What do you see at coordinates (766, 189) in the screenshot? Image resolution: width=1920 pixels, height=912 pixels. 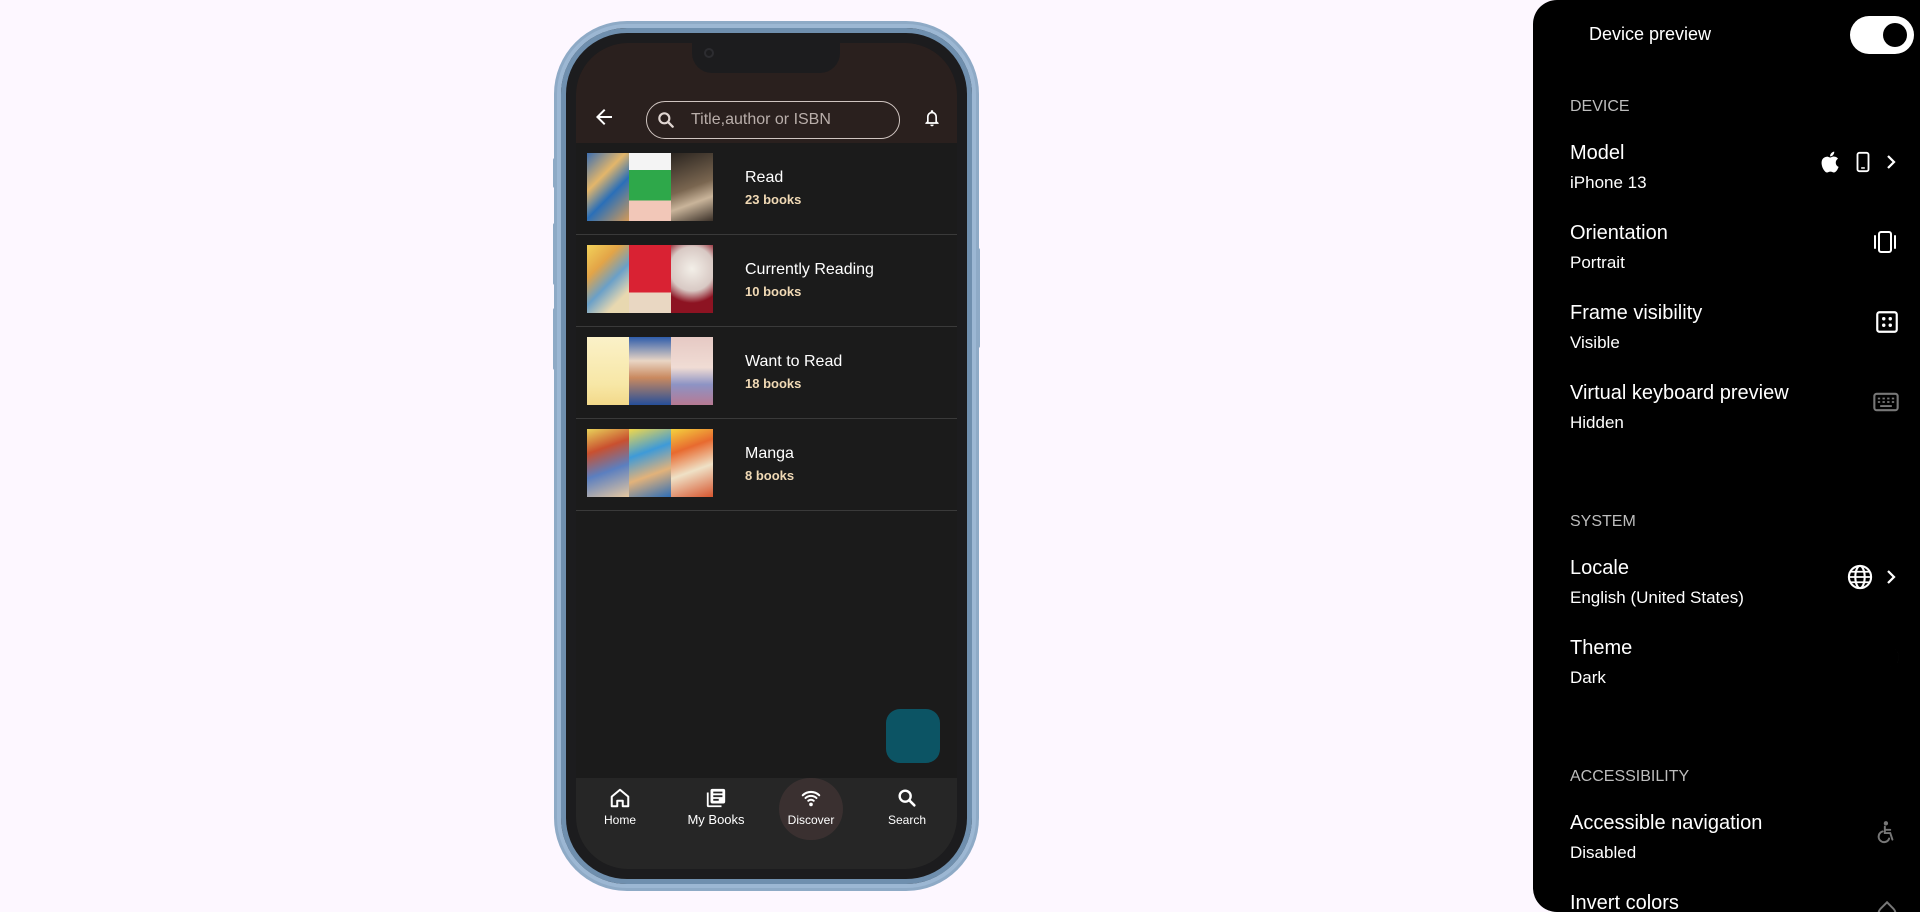 I see `shelf-read: Read 23 books` at bounding box center [766, 189].